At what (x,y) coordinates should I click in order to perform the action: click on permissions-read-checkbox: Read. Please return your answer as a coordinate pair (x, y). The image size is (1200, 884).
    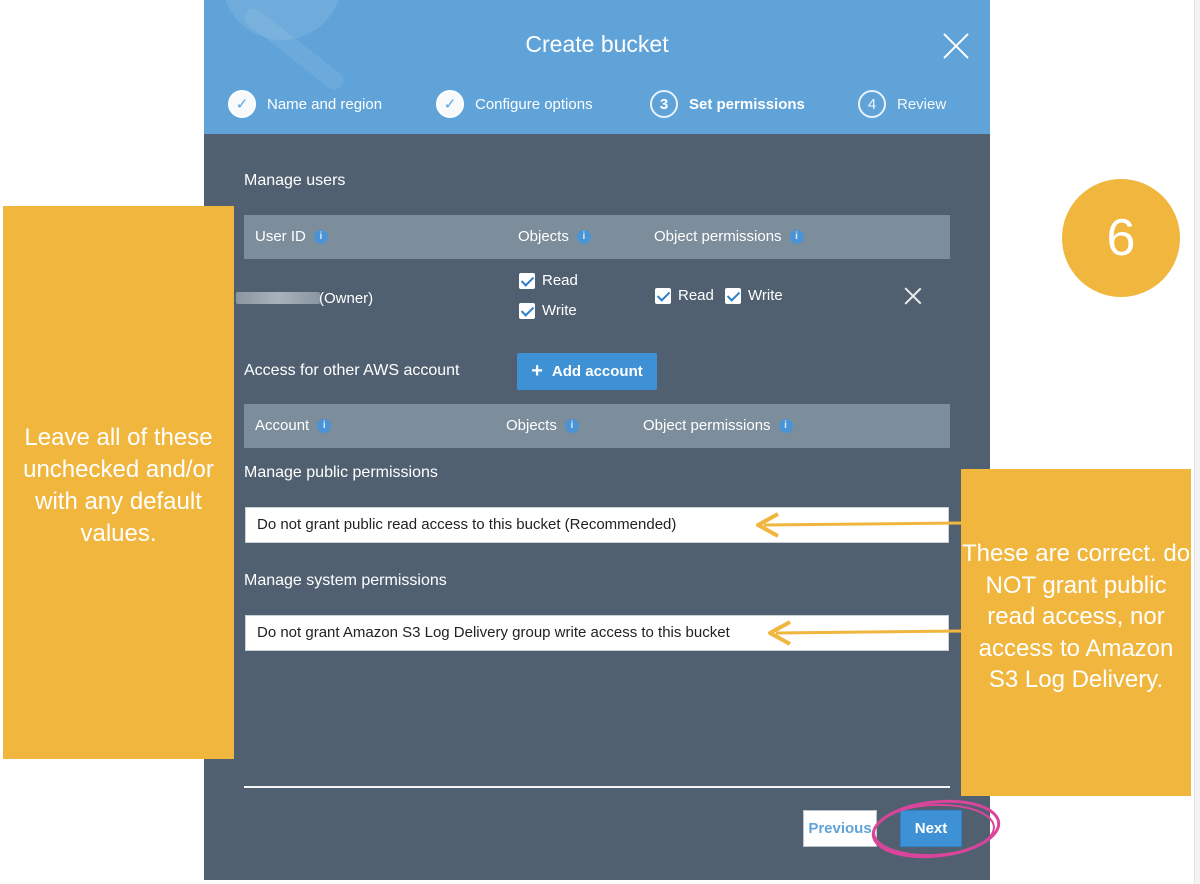
    Looking at the image, I should click on (684, 295).